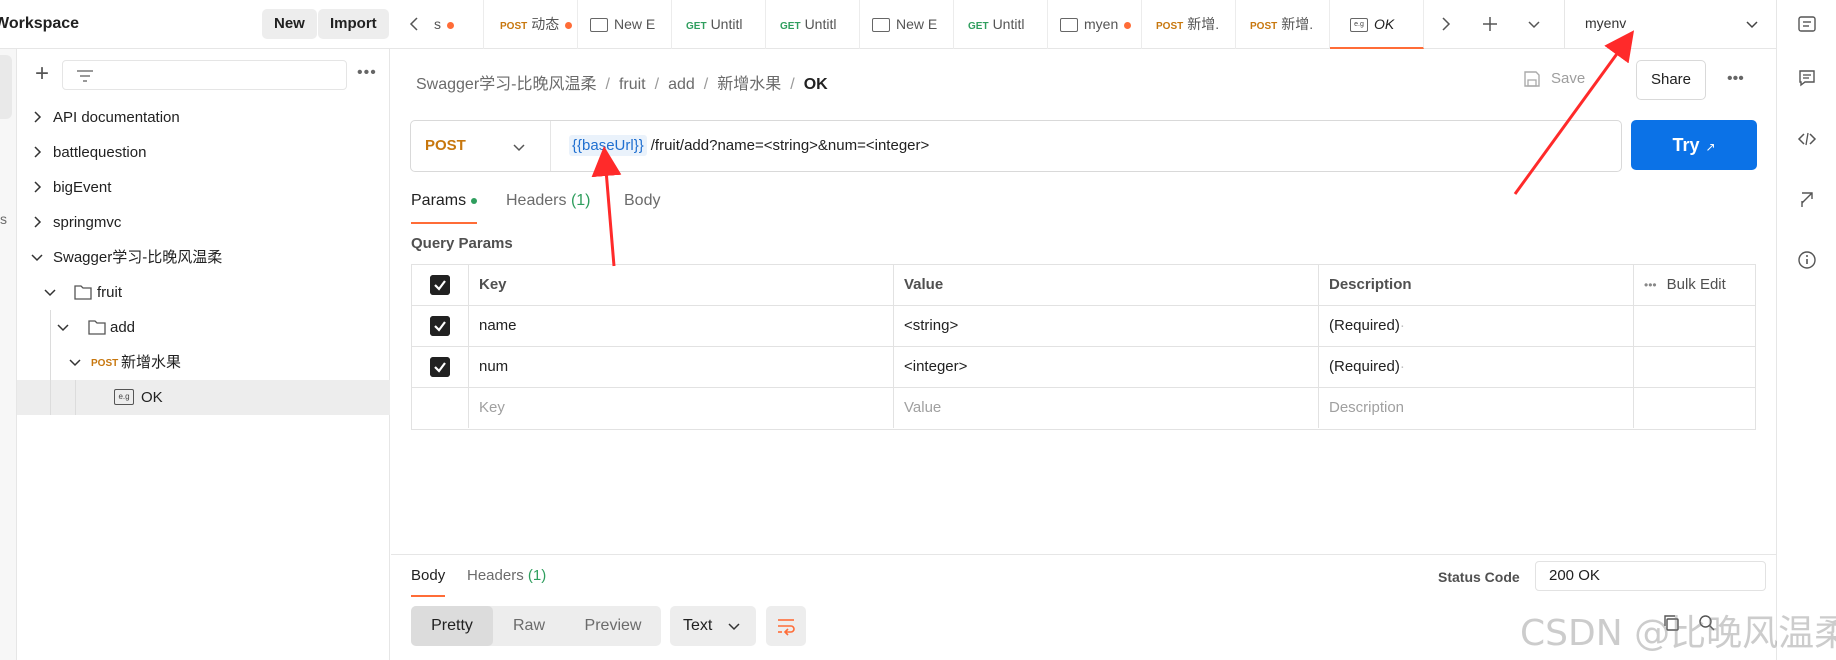  What do you see at coordinates (204, 75) in the screenshot?
I see `filter-input` at bounding box center [204, 75].